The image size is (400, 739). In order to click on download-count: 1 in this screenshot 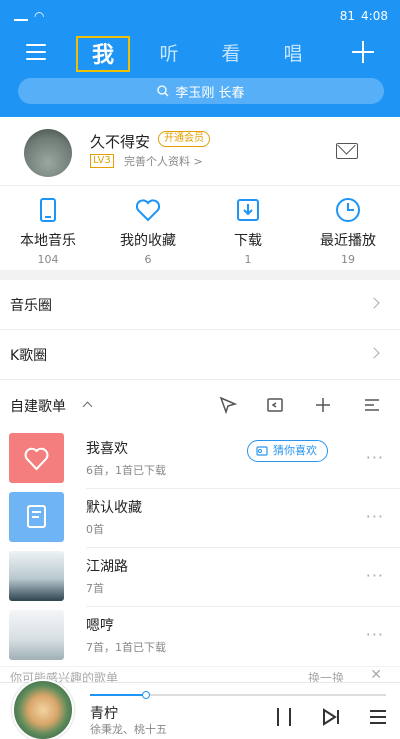, I will do `click(248, 259)`.